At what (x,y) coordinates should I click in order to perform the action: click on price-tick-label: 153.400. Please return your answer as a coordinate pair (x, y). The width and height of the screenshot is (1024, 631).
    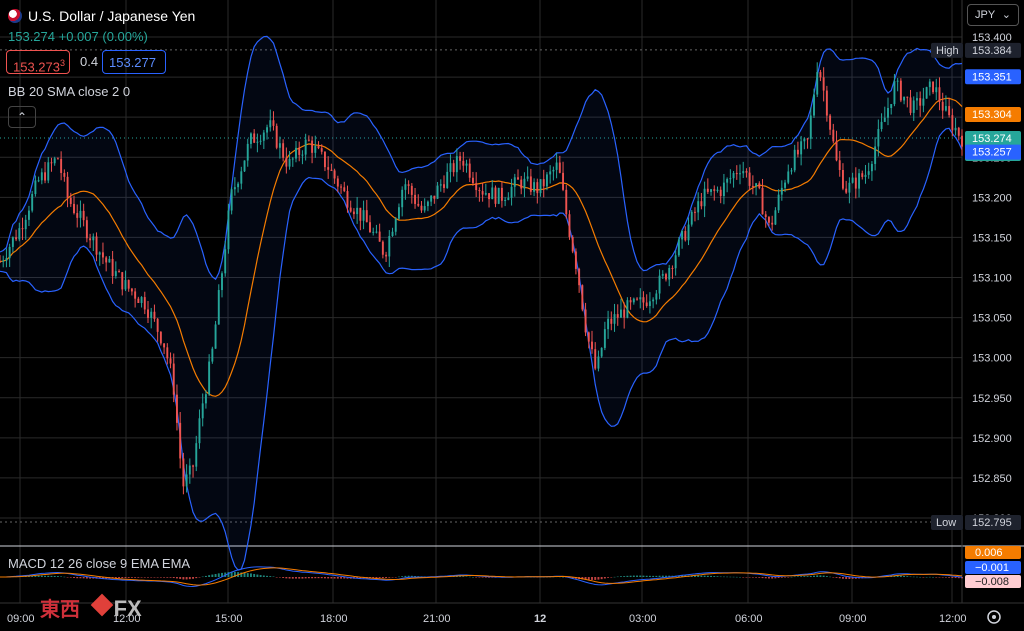
    Looking at the image, I should click on (992, 38).